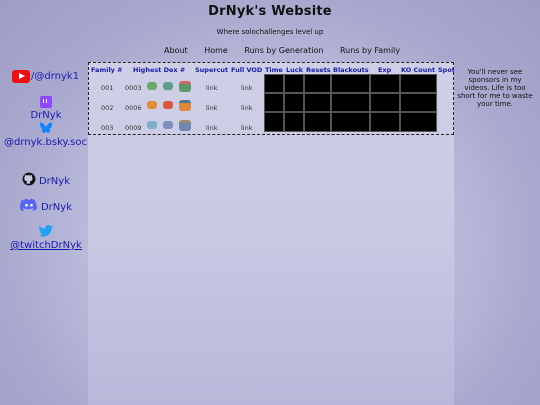  Describe the element at coordinates (294, 122) in the screenshot. I see `row3-luck-cell` at that location.